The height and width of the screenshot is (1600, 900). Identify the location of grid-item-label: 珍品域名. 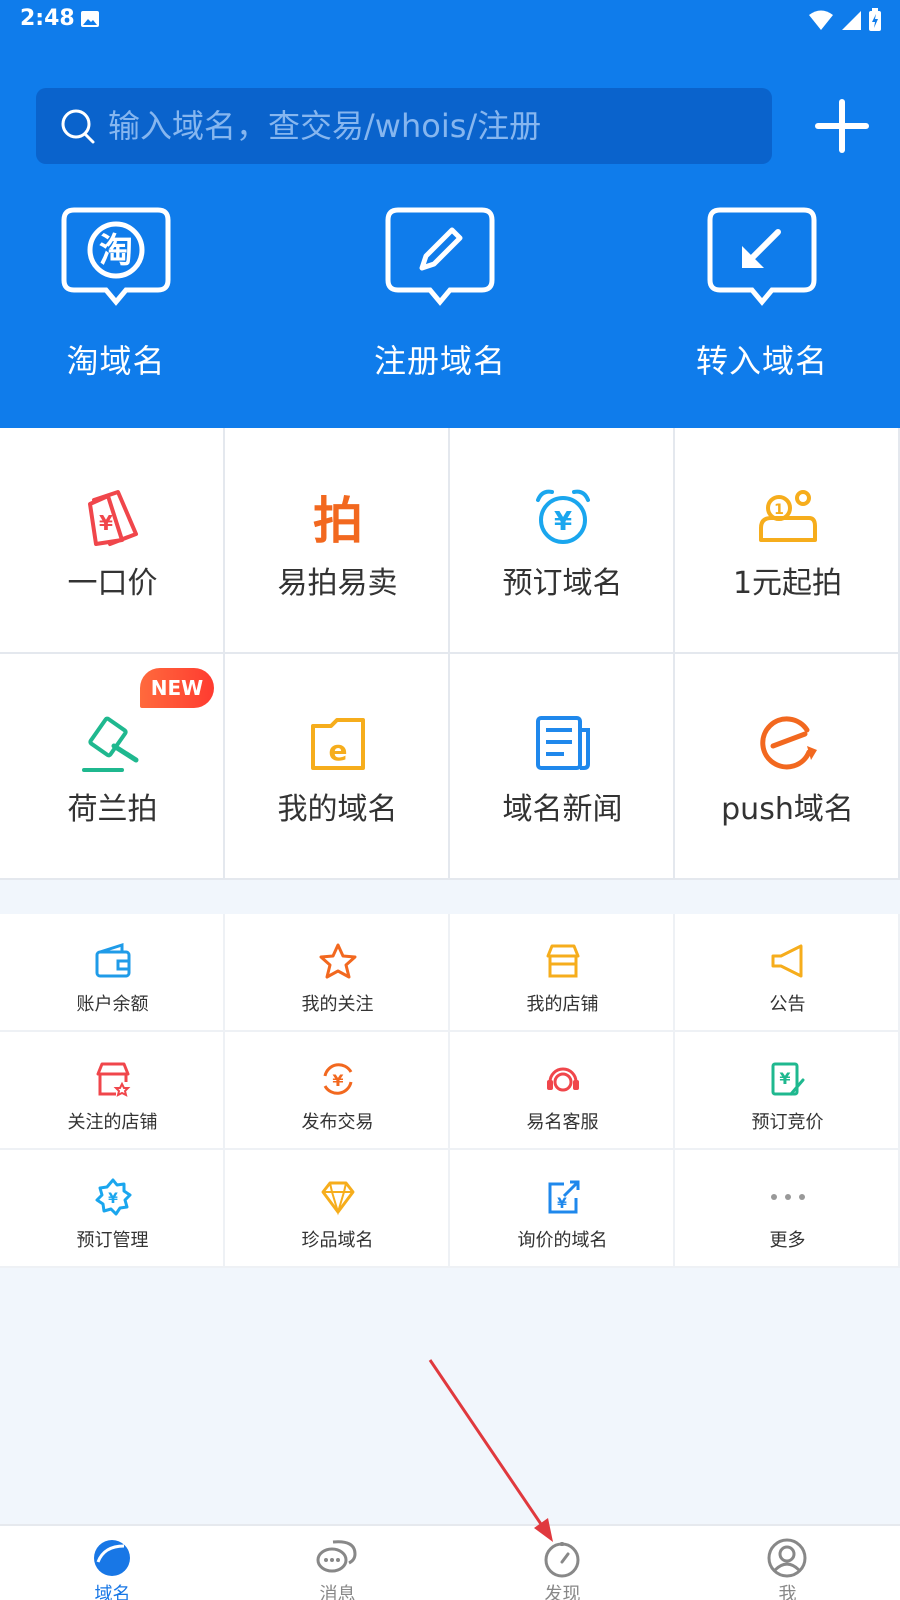
(337, 1240).